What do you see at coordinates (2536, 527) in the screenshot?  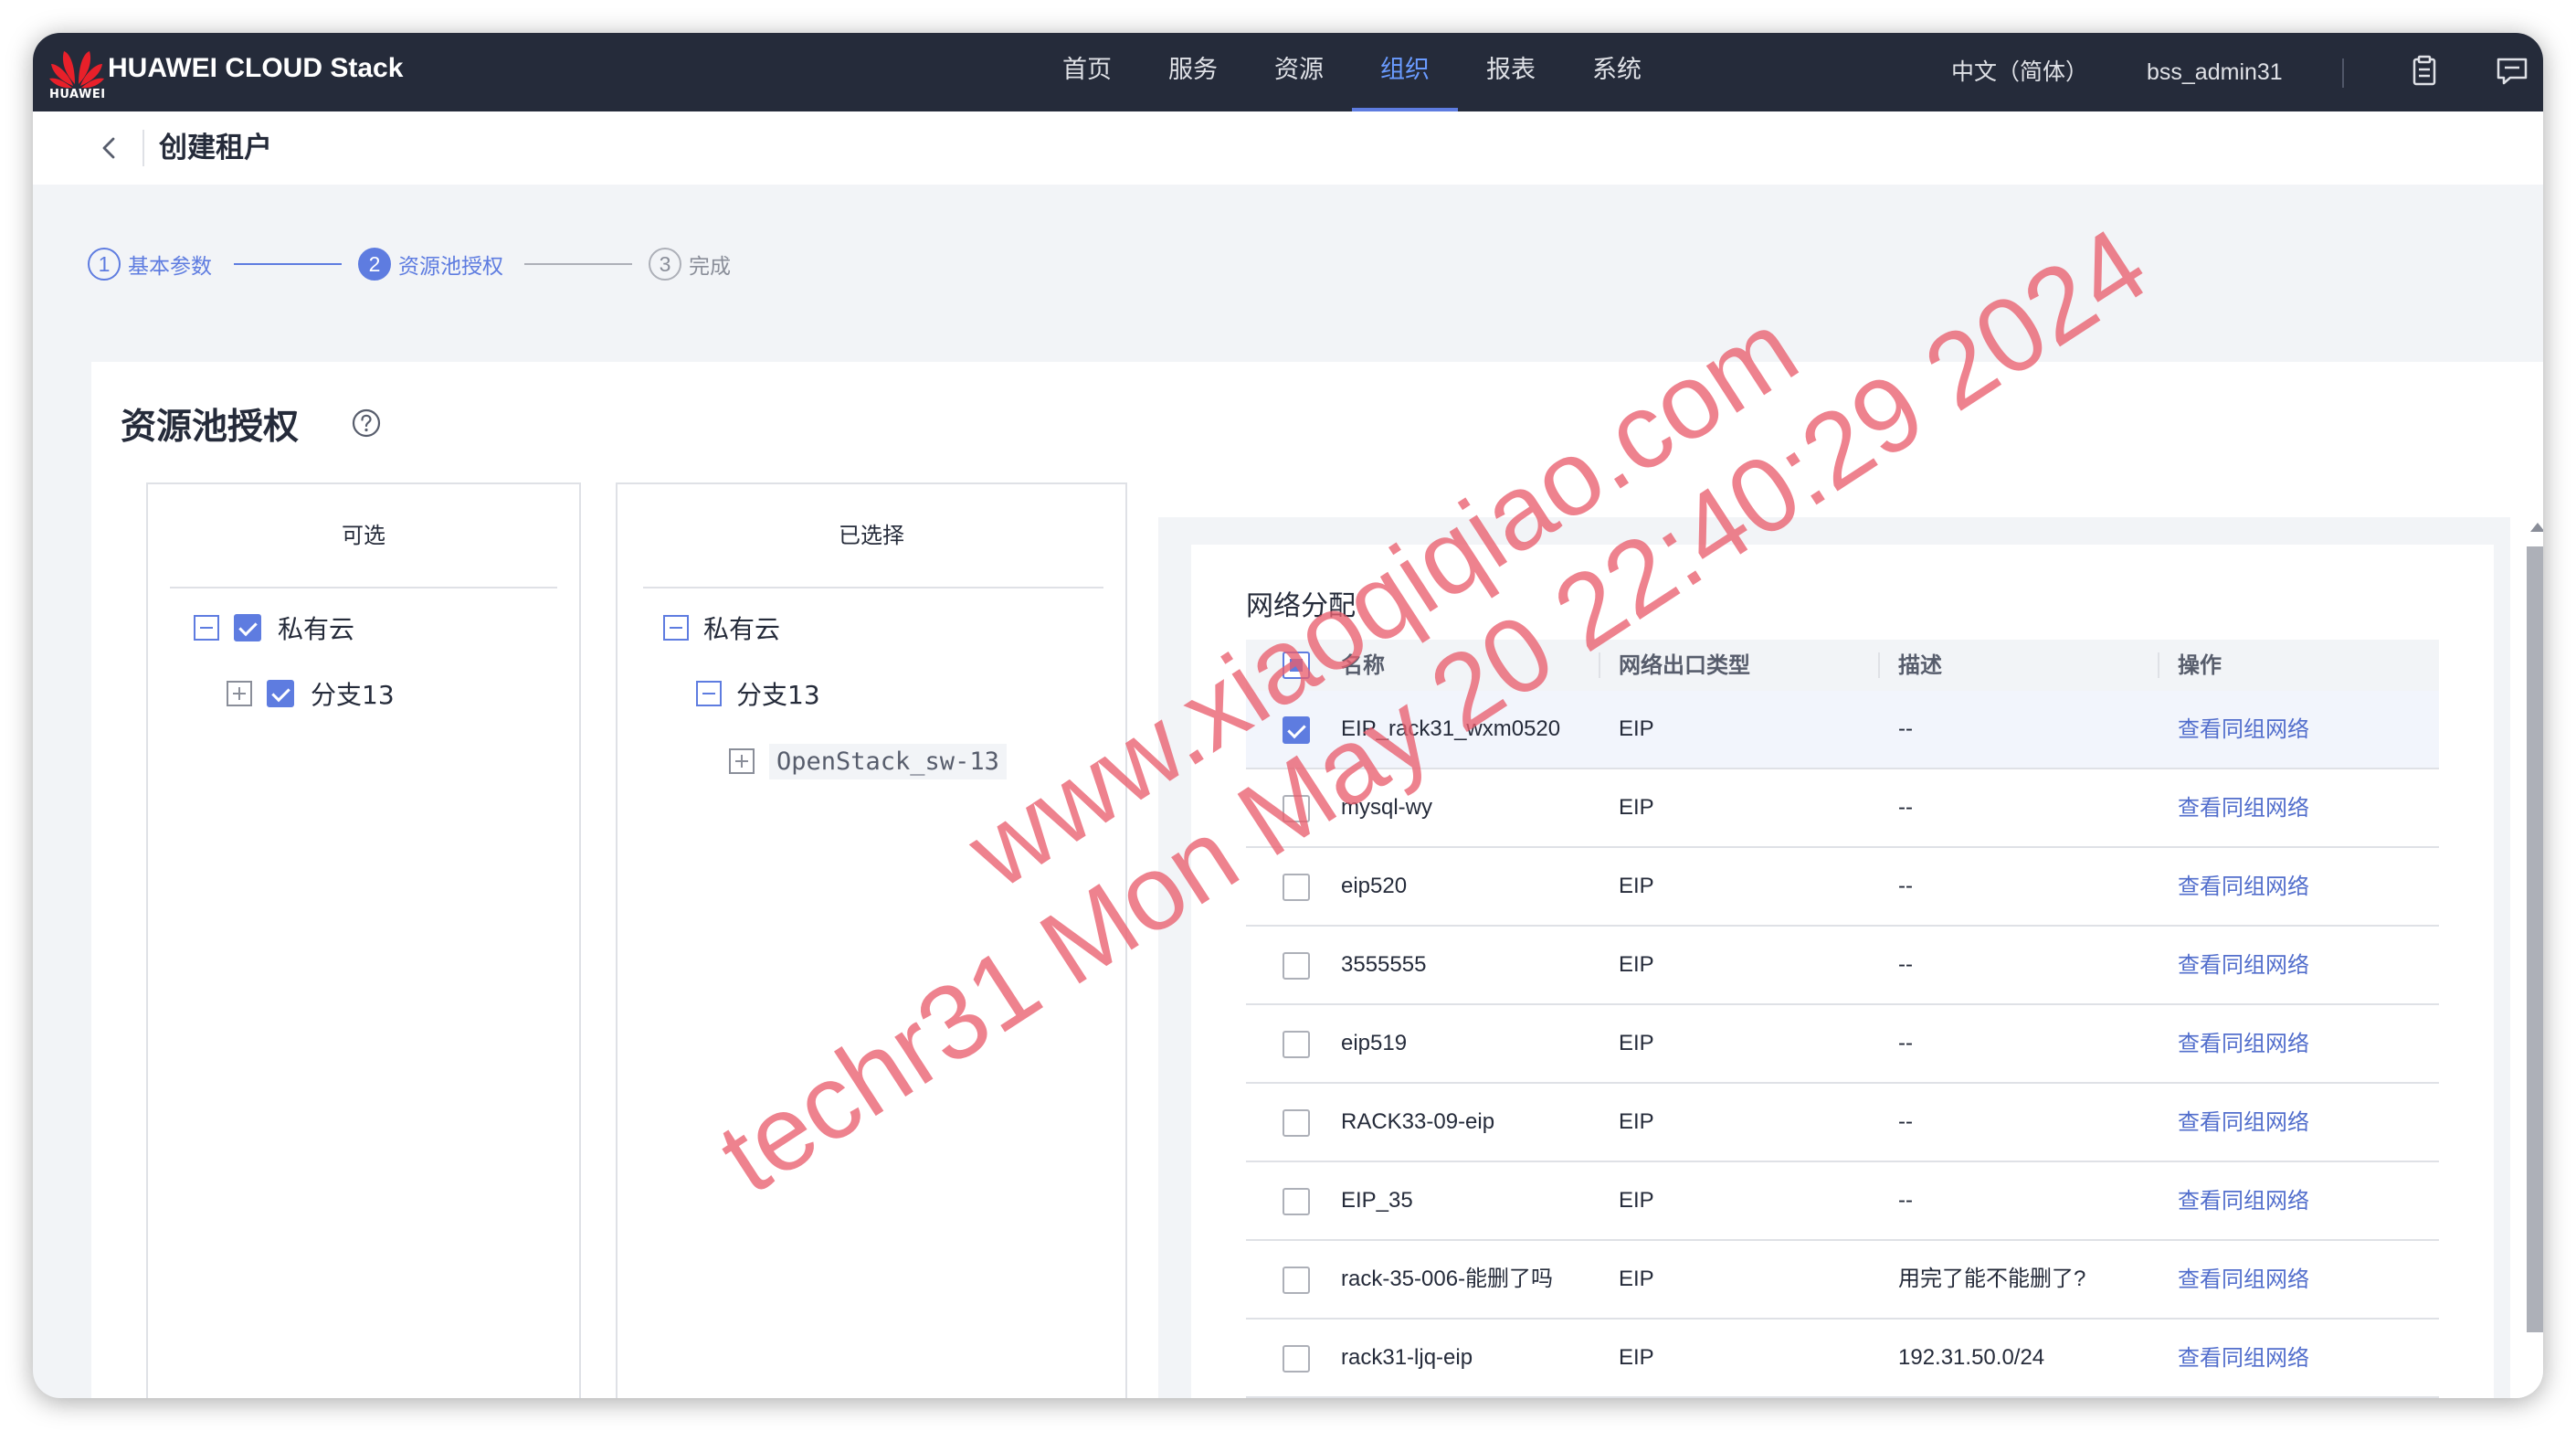 I see `scroll-up-arrow-icon` at bounding box center [2536, 527].